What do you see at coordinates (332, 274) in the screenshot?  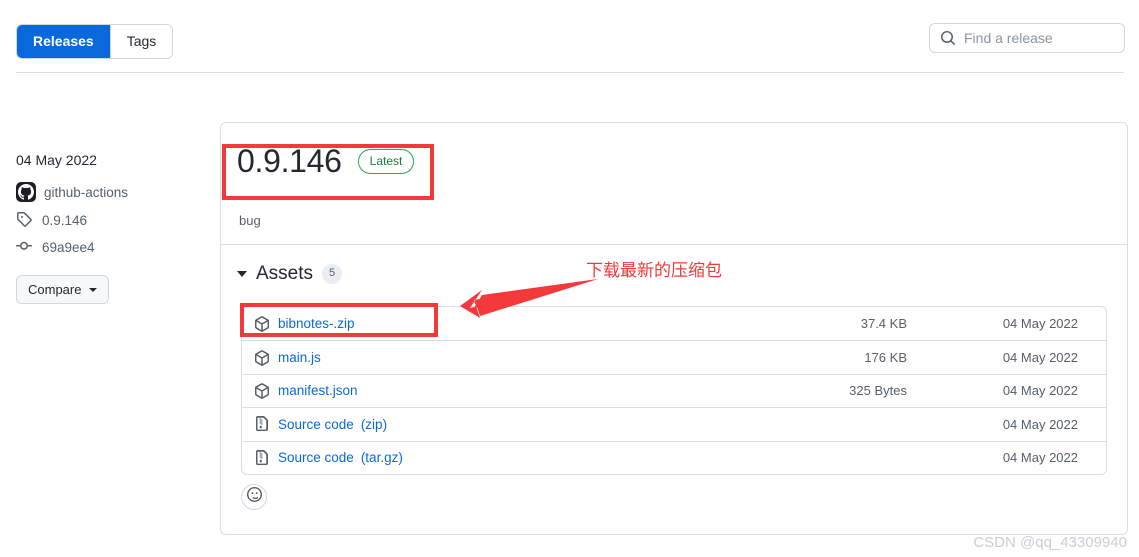 I see `assets-count-badge: 5` at bounding box center [332, 274].